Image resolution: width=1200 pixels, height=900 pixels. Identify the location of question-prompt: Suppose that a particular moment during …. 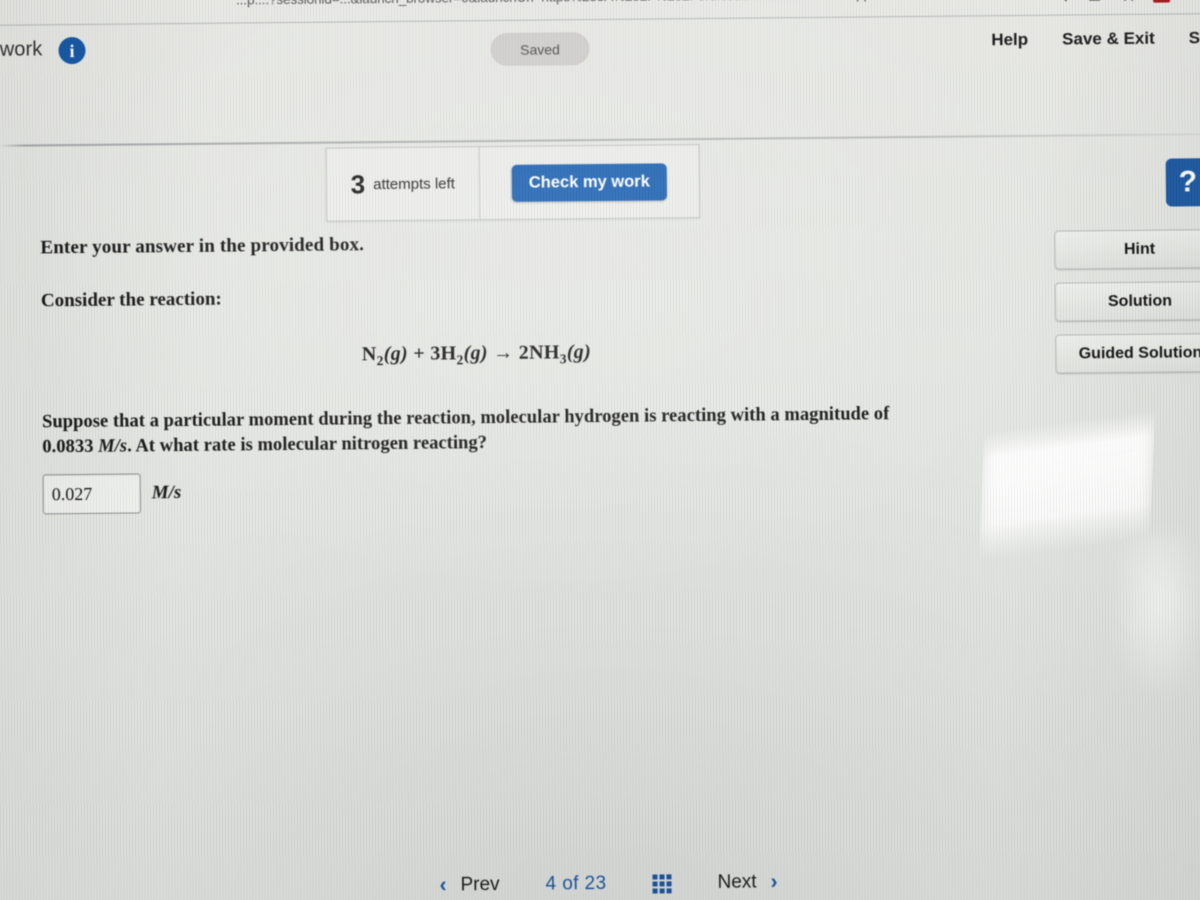
(477, 431).